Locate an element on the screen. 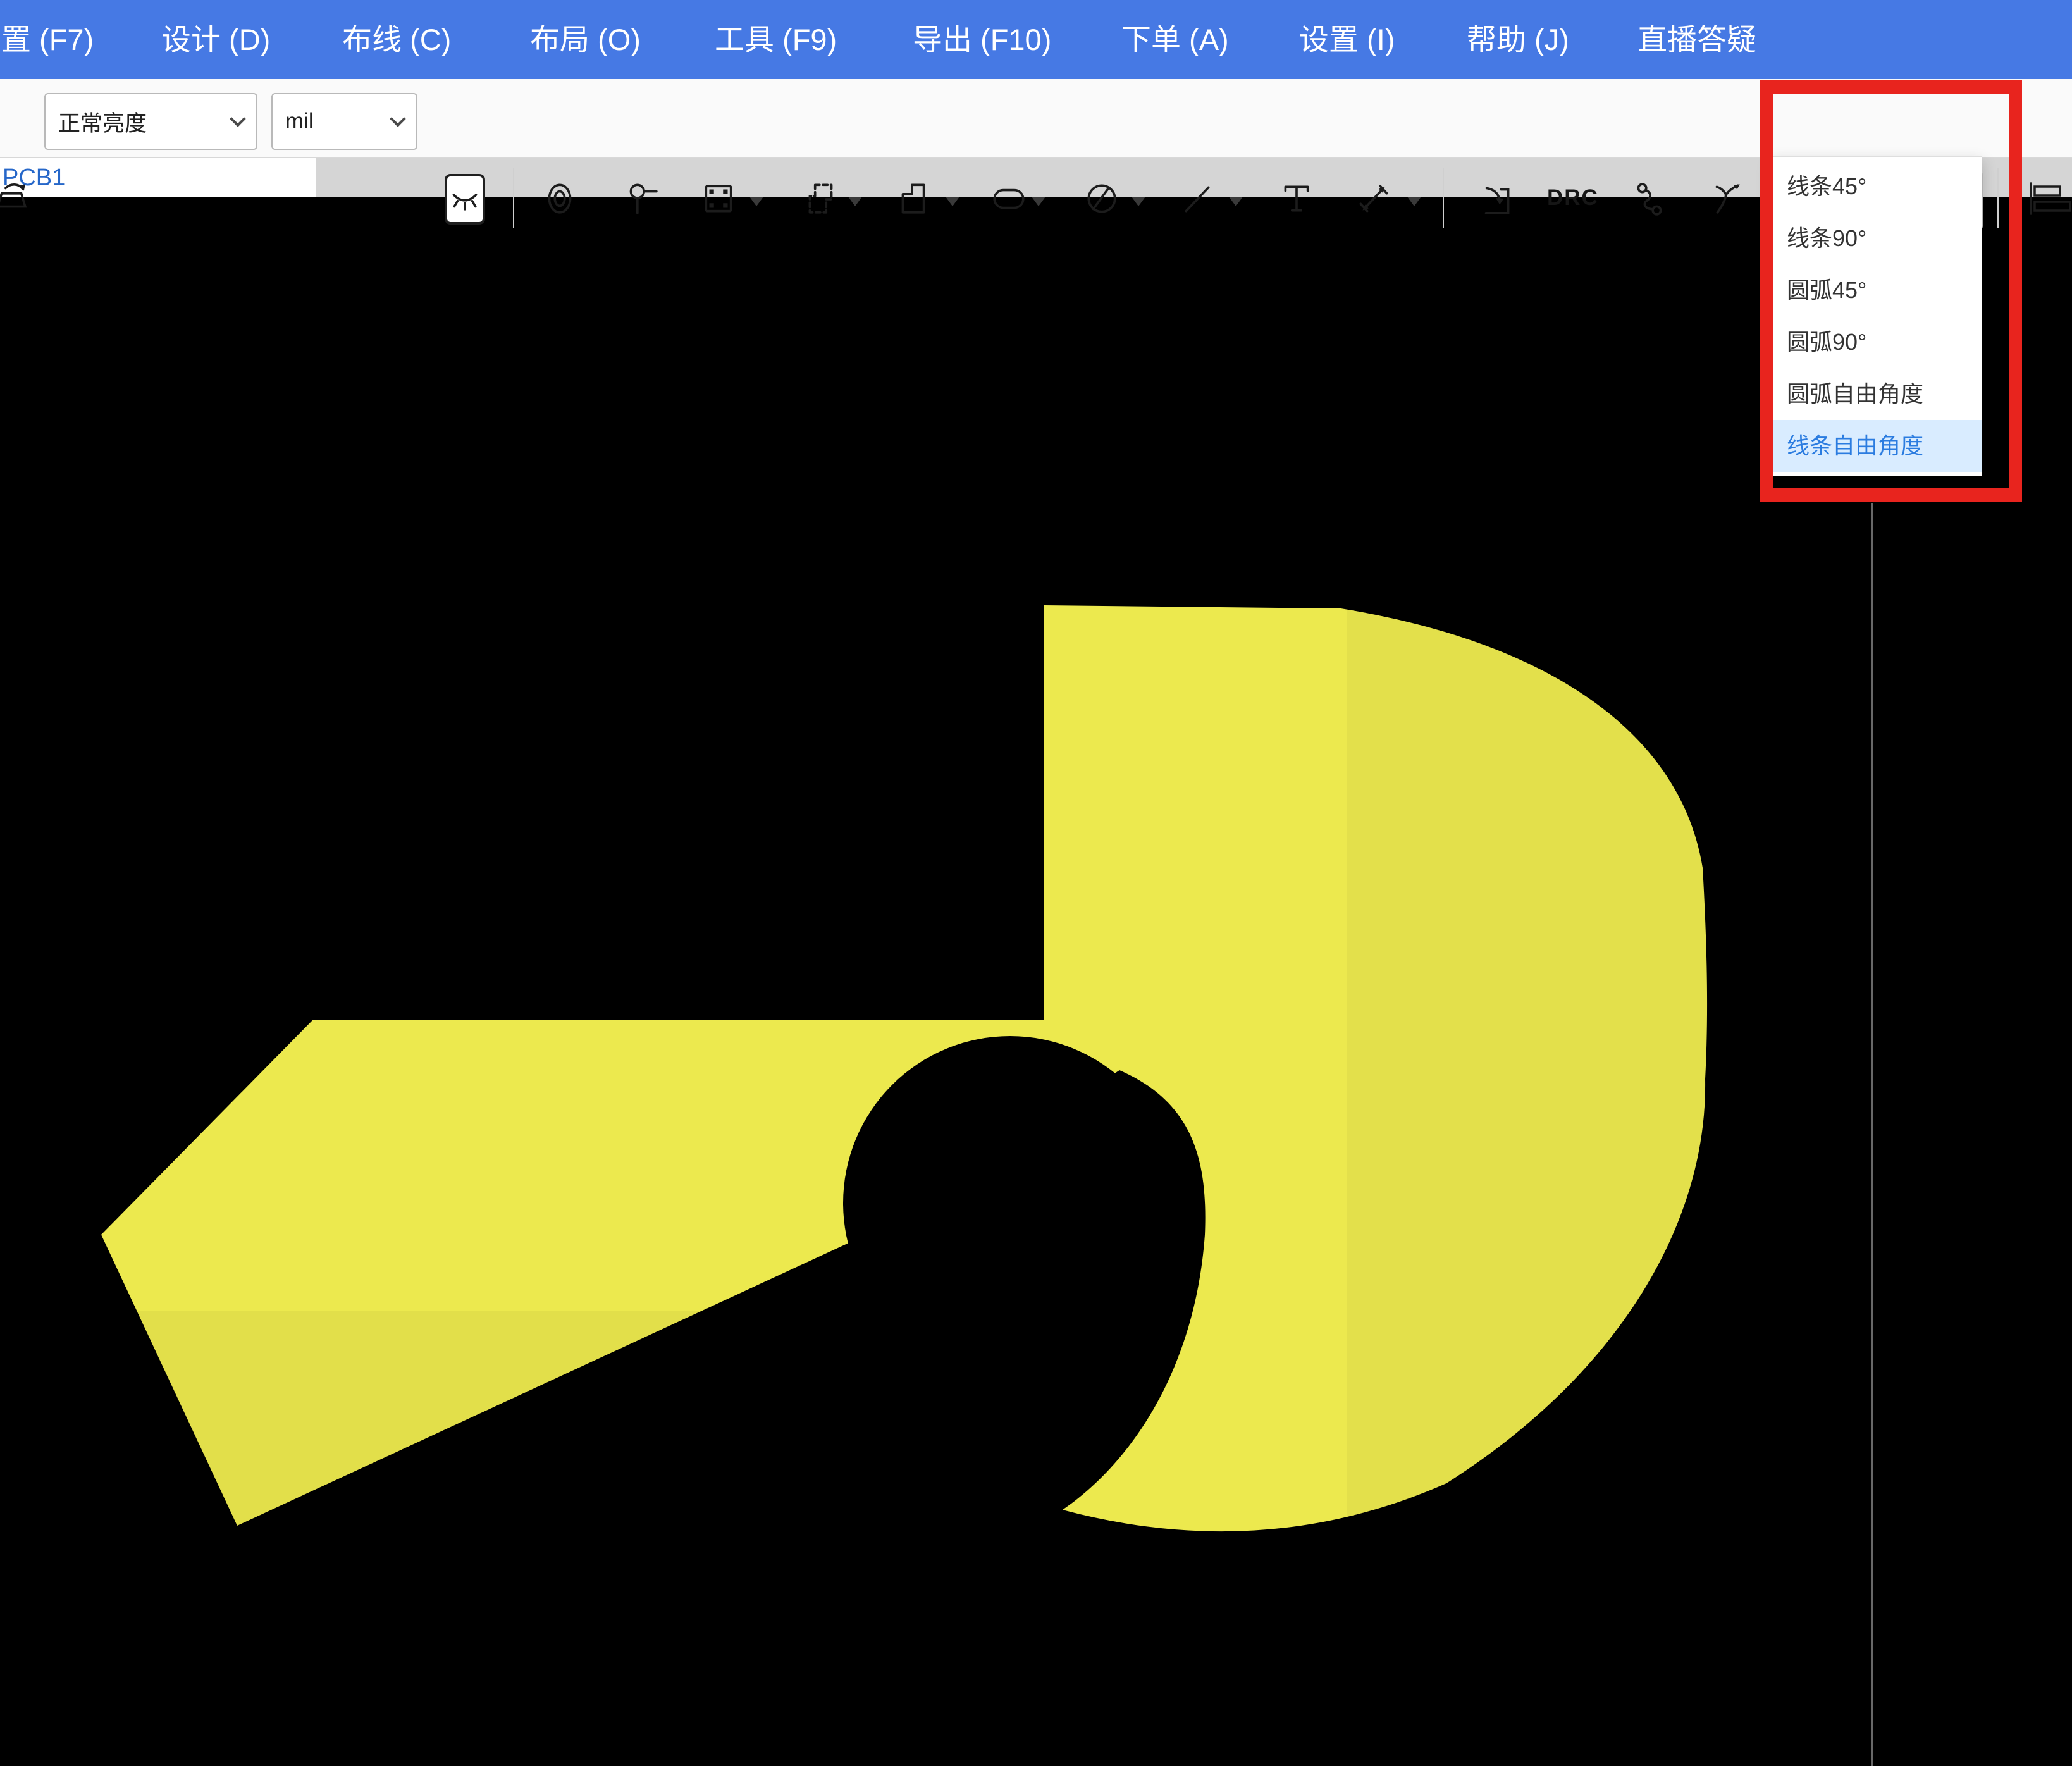 The height and width of the screenshot is (1766, 2072). solid-region-caret-icon is located at coordinates (952, 201).